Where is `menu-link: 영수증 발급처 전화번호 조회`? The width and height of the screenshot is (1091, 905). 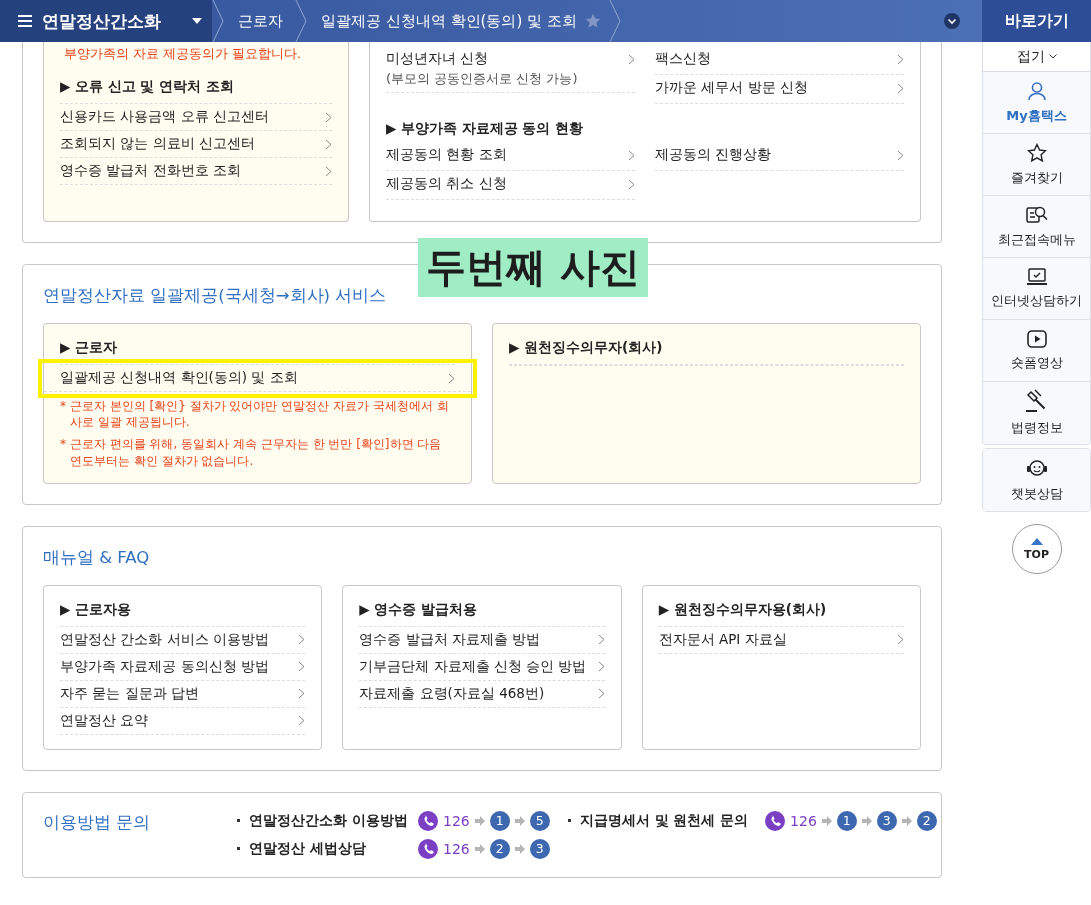 menu-link: 영수증 발급처 전화번호 조회 is located at coordinates (196, 171).